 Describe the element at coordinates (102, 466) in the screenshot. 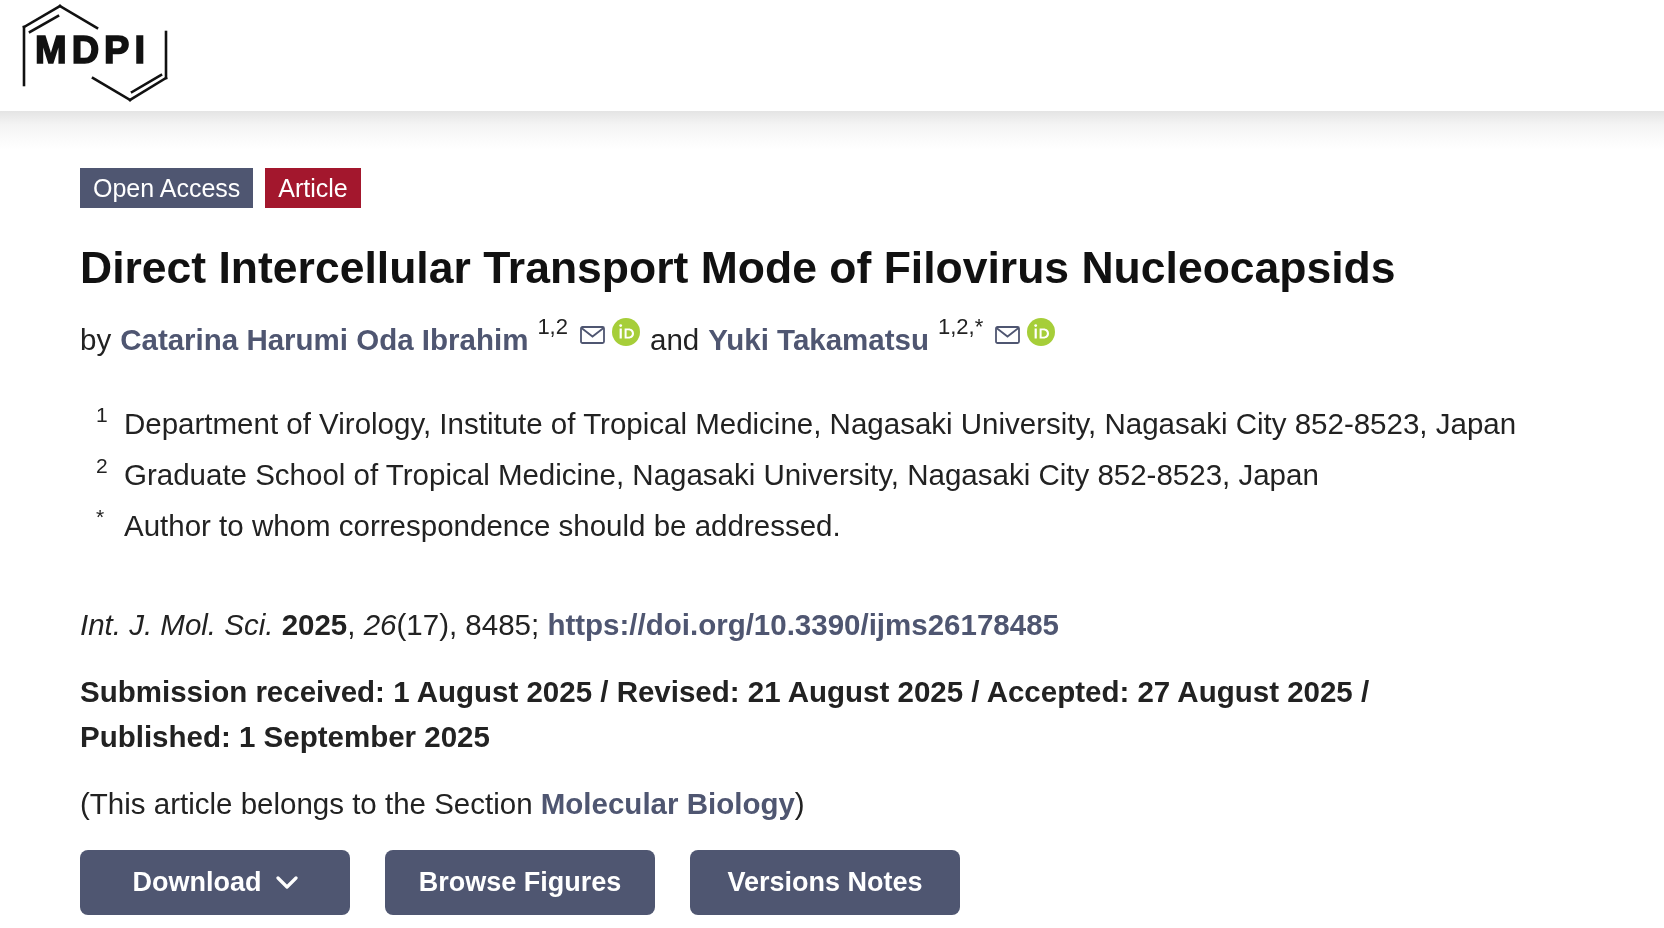

I see `affiliation-mark: 2` at that location.